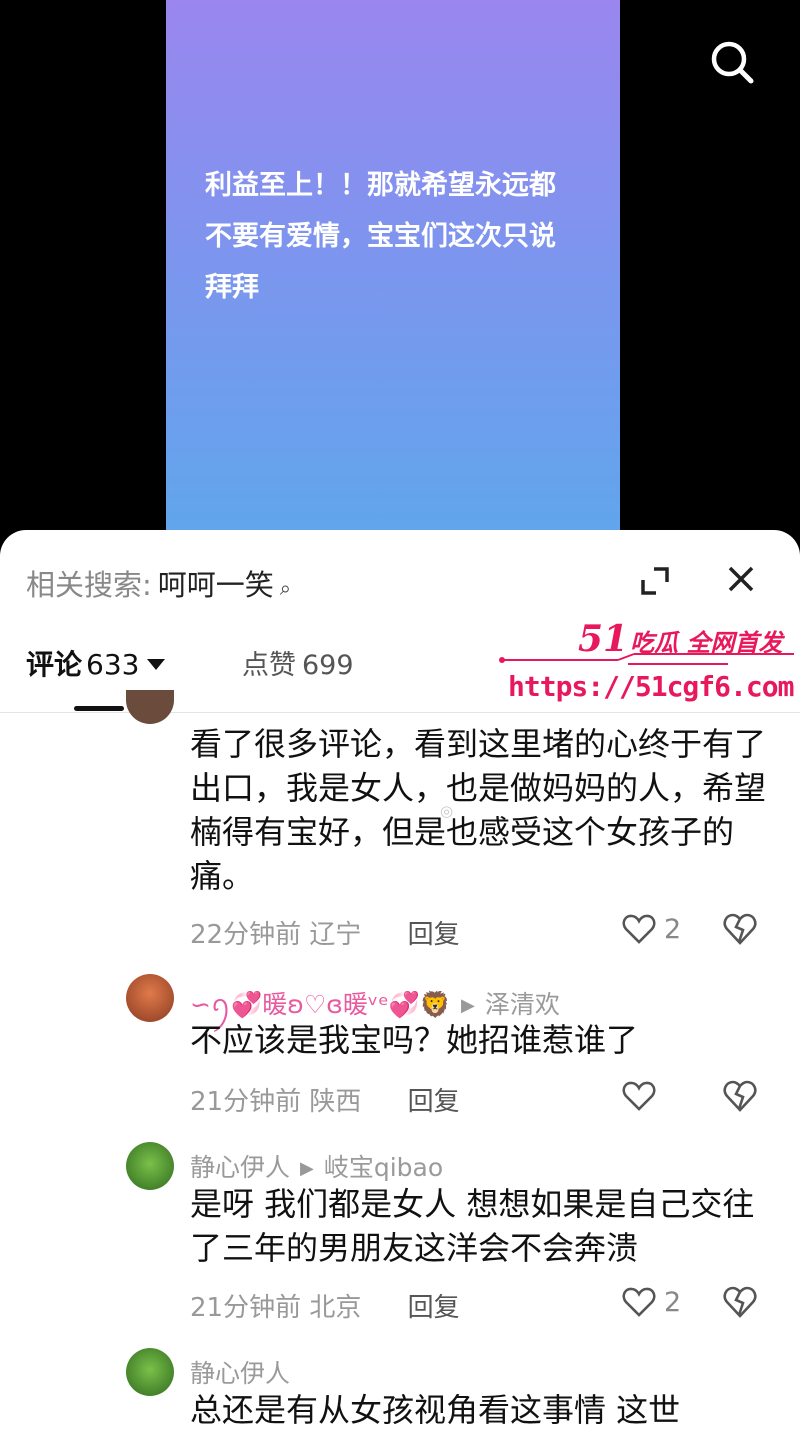 The height and width of the screenshot is (1437, 800). What do you see at coordinates (216, 585) in the screenshot?
I see `related-search-keyword: 呵呵一笑` at bounding box center [216, 585].